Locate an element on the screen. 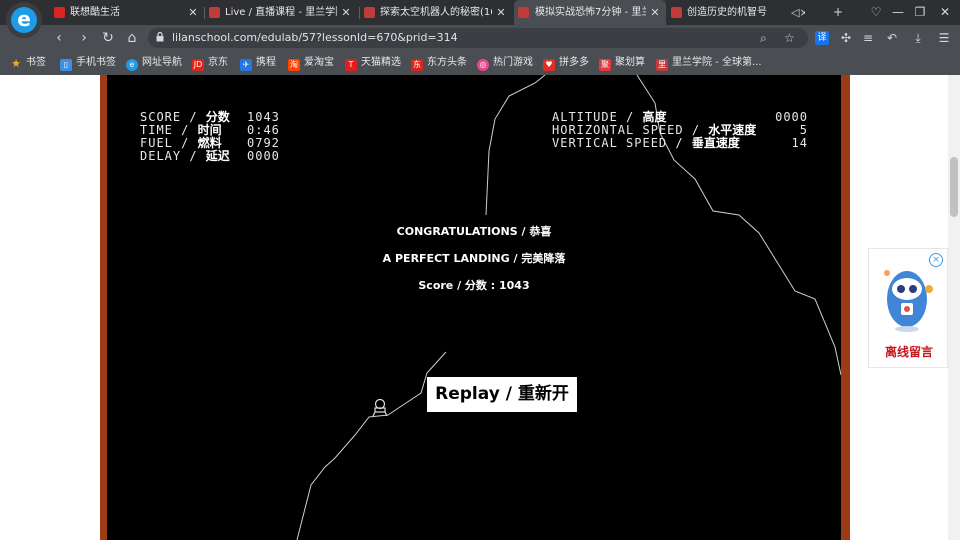 Image resolution: width=960 pixels, height=540 pixels. offline-message-label: 离线留言 is located at coordinates (908, 352).